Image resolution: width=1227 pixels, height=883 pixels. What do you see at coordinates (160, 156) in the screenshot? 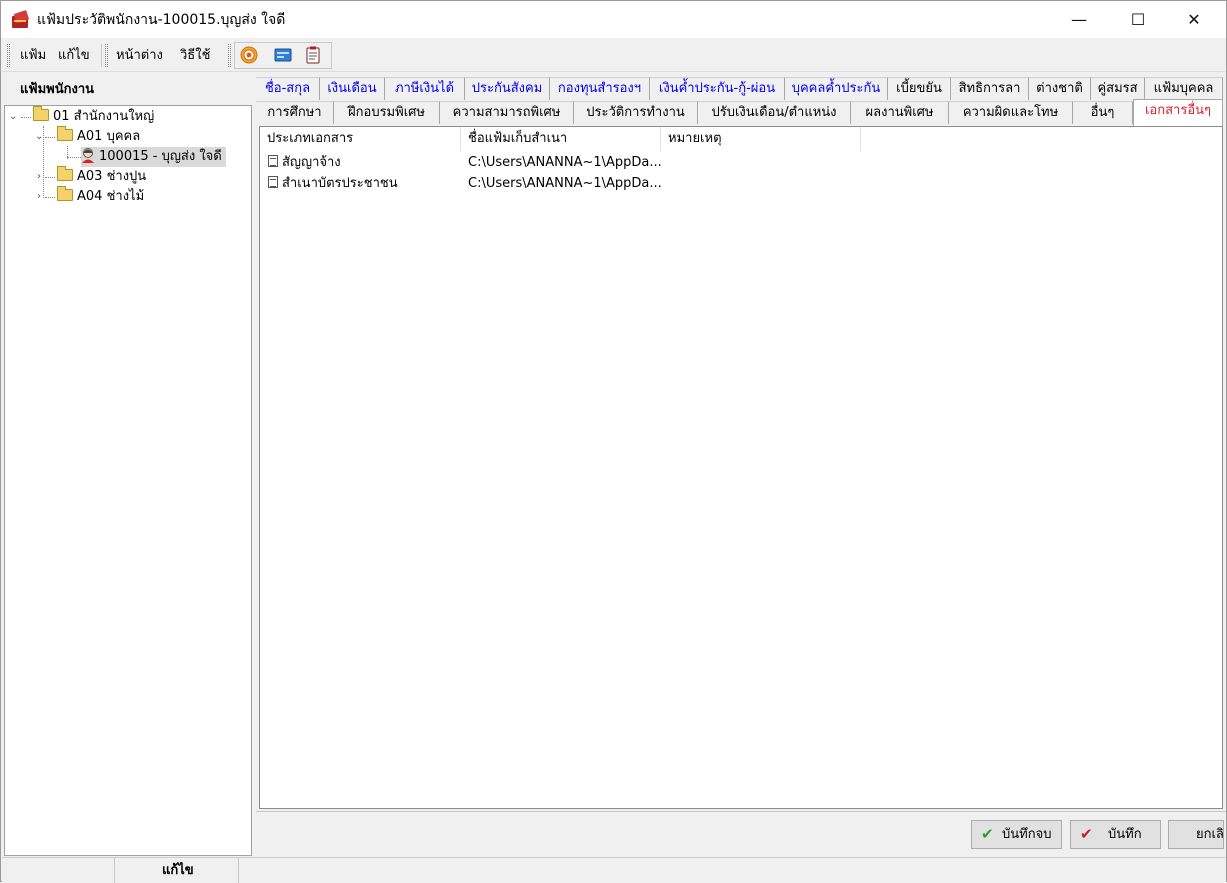
I see `tree-item-label: 100015 - บุญส่ง ใจดี` at bounding box center [160, 156].